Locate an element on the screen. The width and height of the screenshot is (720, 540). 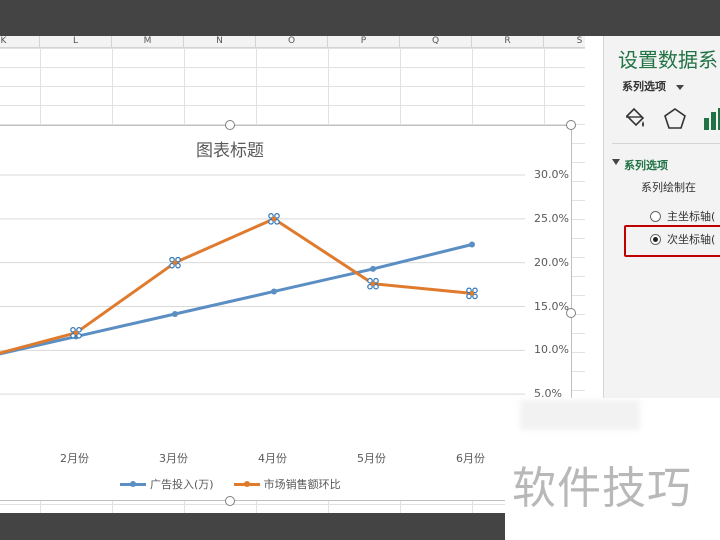
top-dark-band is located at coordinates (360, 18).